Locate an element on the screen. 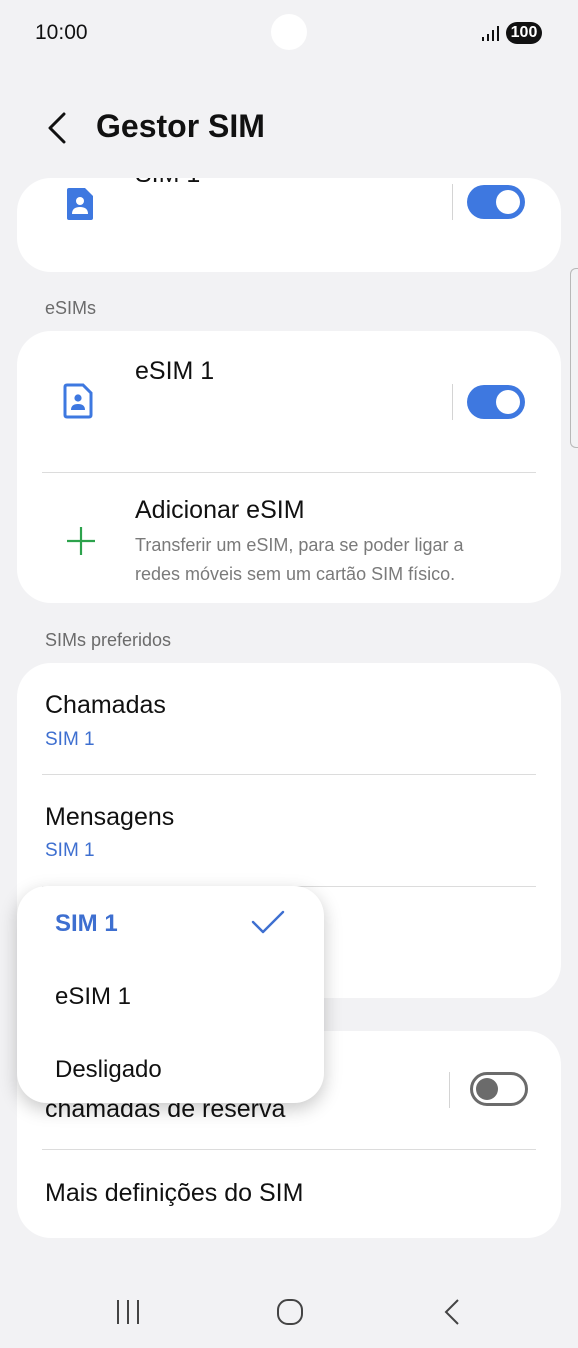 The image size is (578, 1348). check-icon is located at coordinates (268, 922).